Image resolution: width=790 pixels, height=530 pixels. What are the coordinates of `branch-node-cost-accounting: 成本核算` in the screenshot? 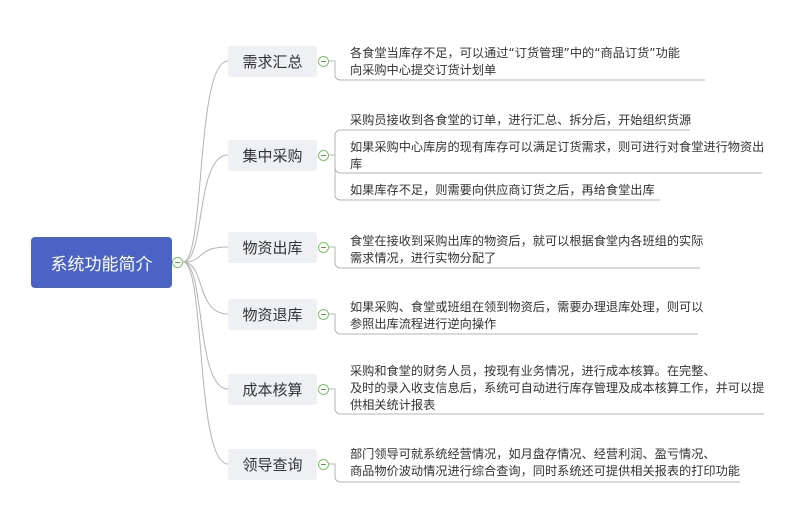 It's located at (272, 389).